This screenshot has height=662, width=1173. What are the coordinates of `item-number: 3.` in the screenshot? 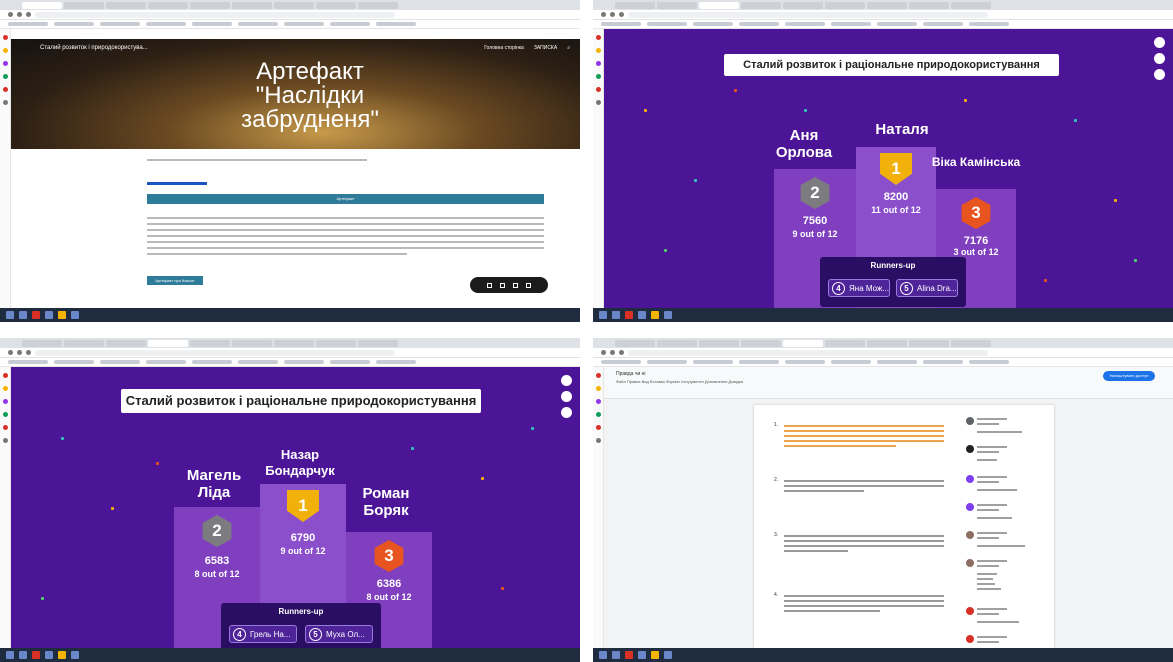 It's located at (776, 535).